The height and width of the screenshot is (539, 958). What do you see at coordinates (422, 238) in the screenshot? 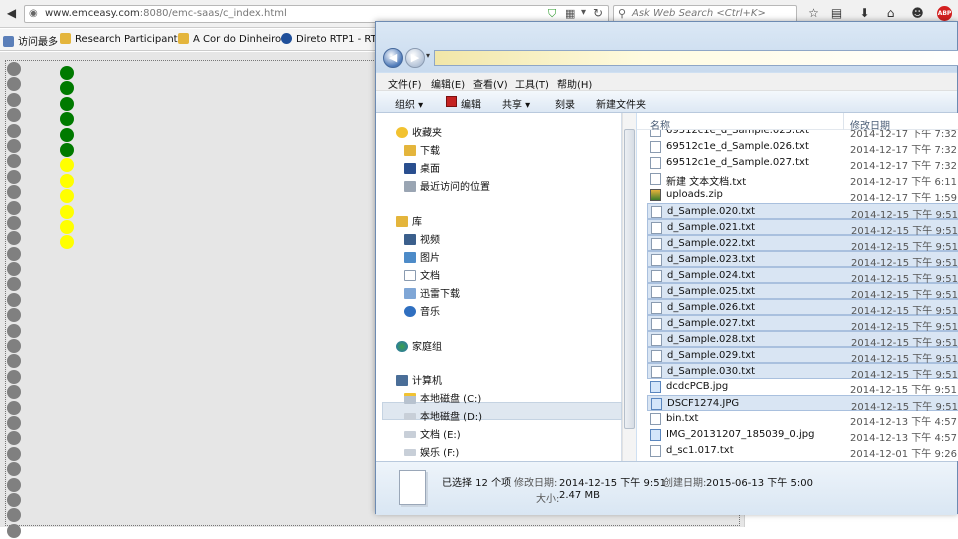
I see `nav-videos: 视频` at bounding box center [422, 238].